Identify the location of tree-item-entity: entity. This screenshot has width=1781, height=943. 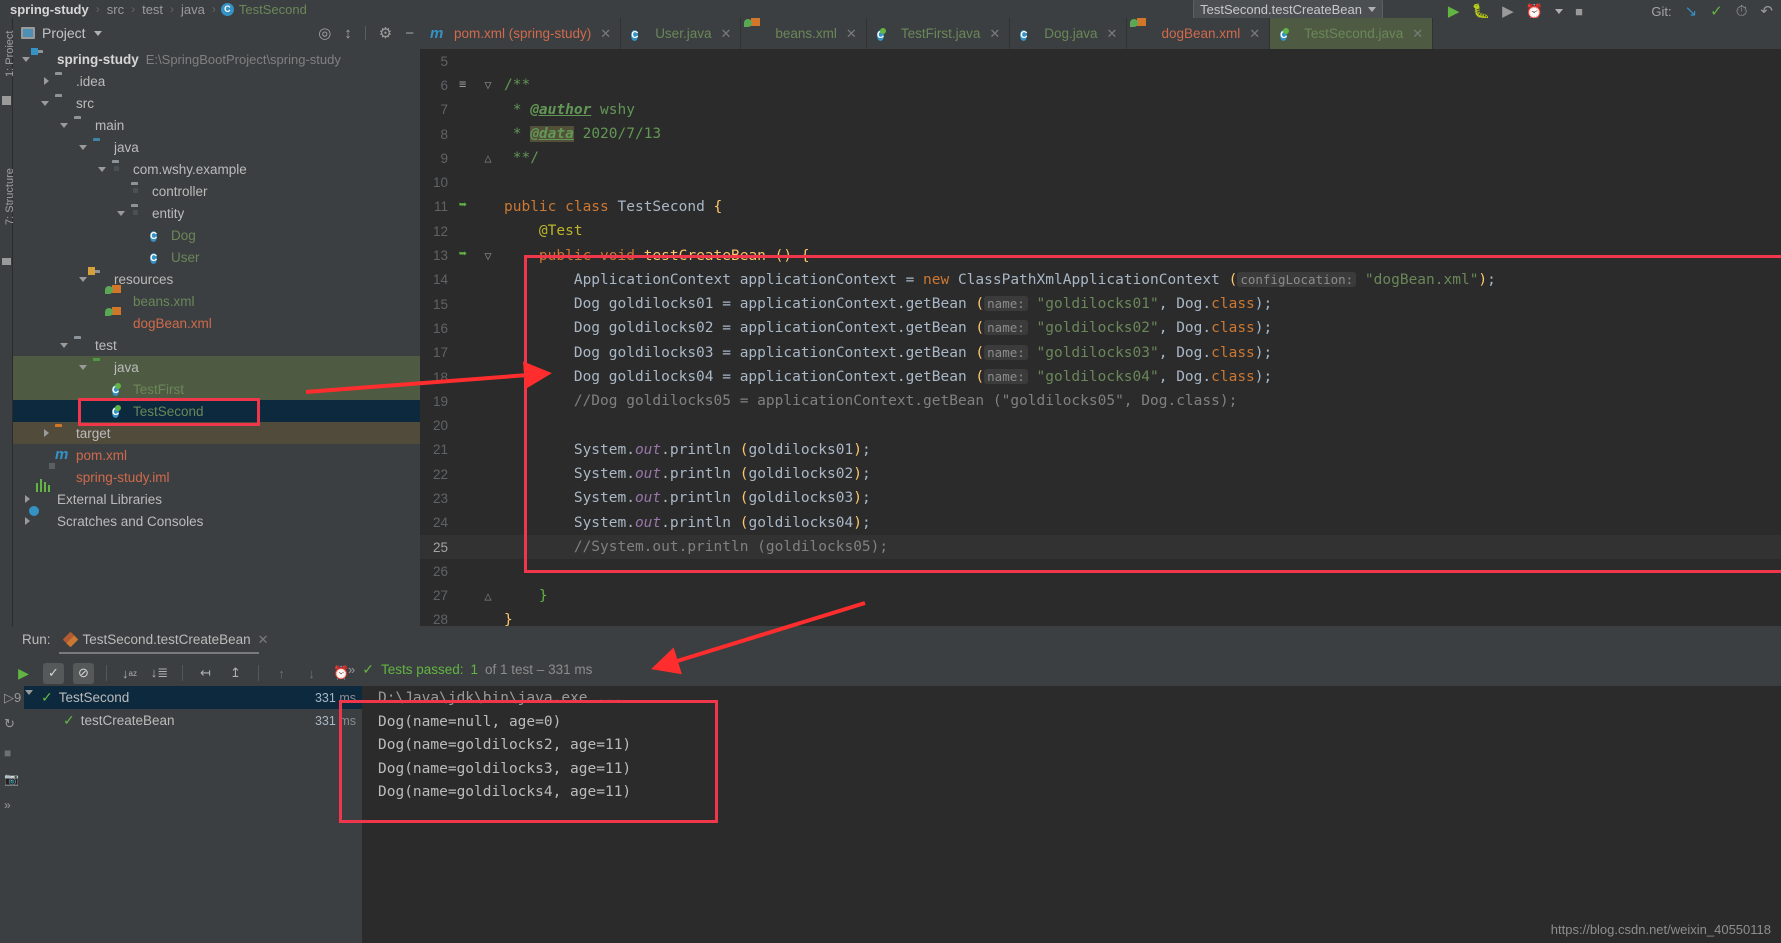
(216, 213).